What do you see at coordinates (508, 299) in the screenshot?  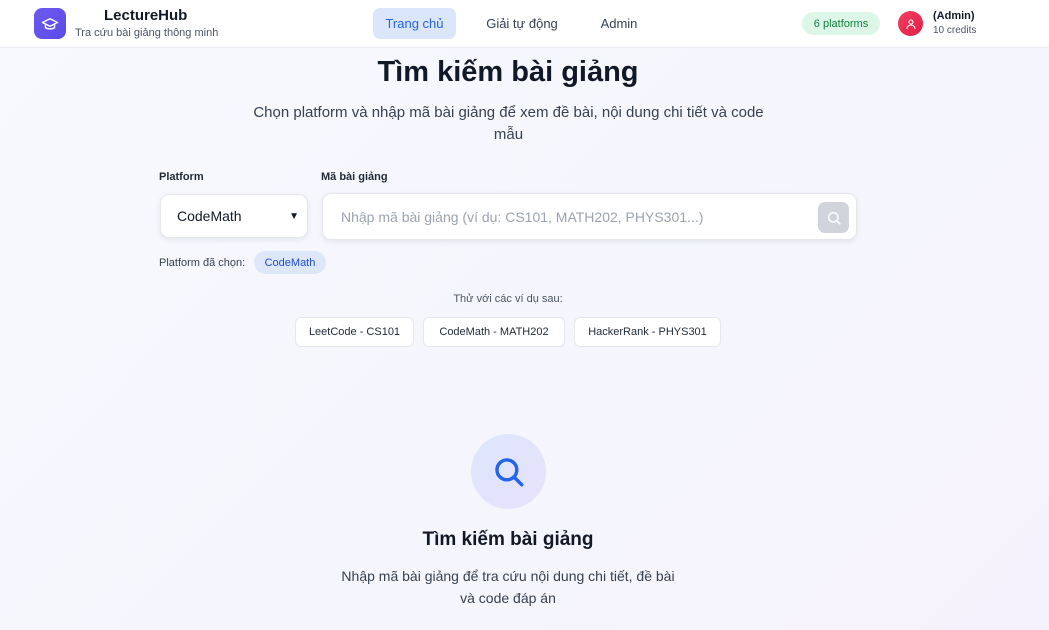 I see `examples-label: Thử với các ví dụ sau:` at bounding box center [508, 299].